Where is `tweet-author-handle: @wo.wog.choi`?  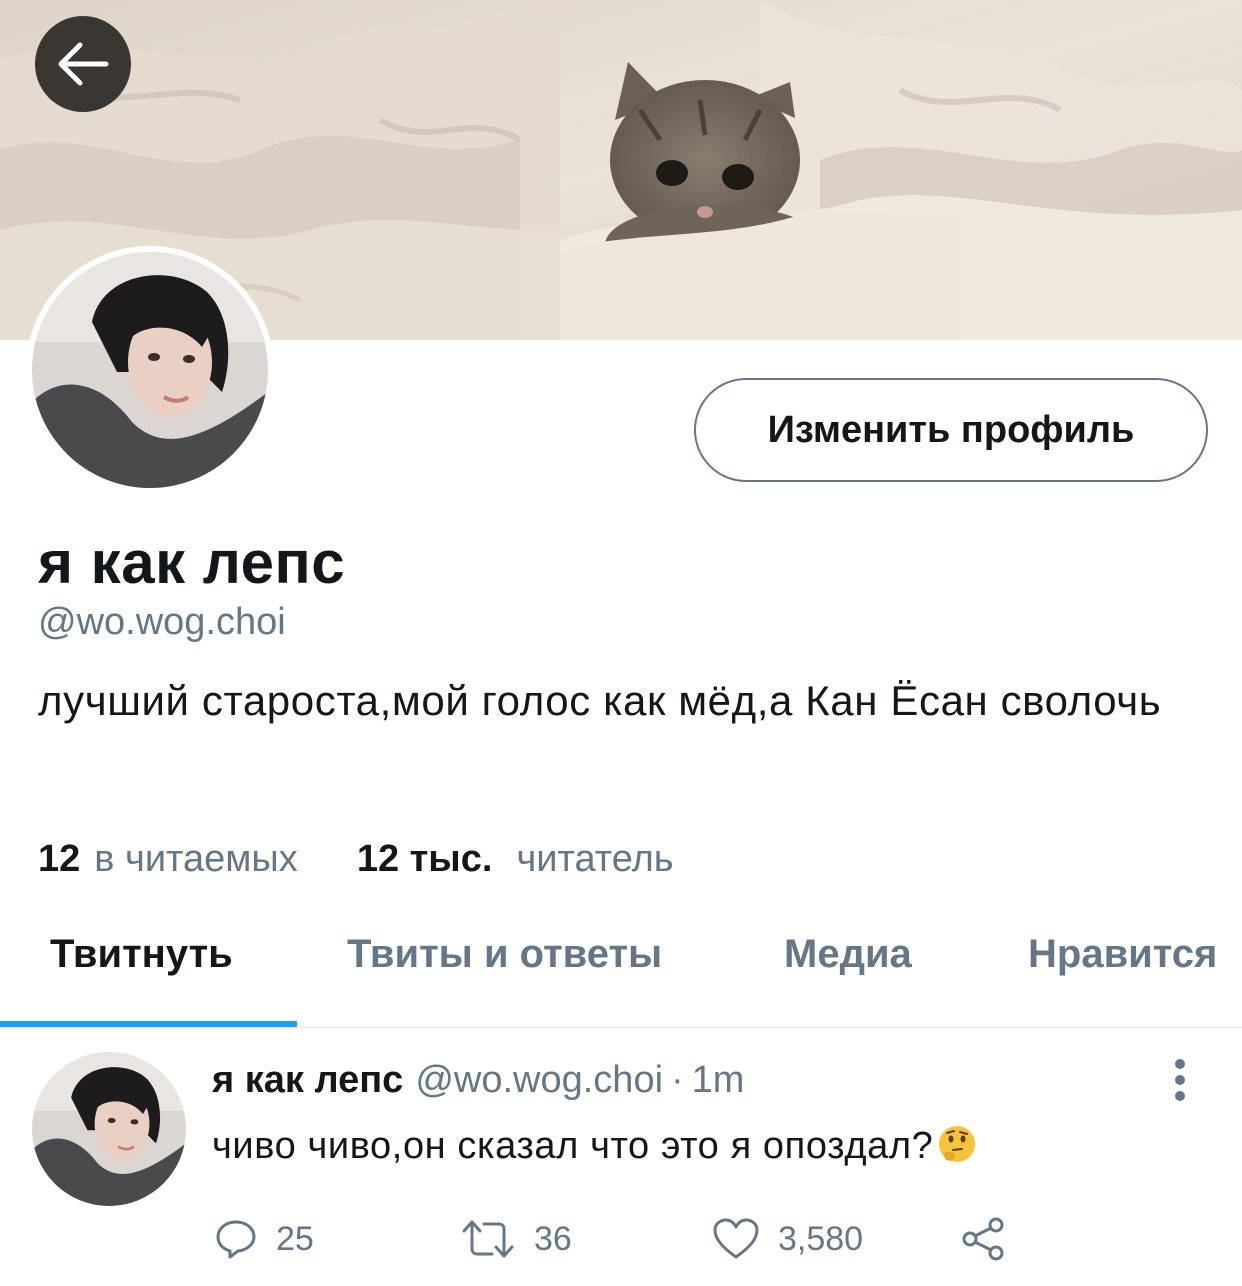 tweet-author-handle: @wo.wog.choi is located at coordinates (539, 1080).